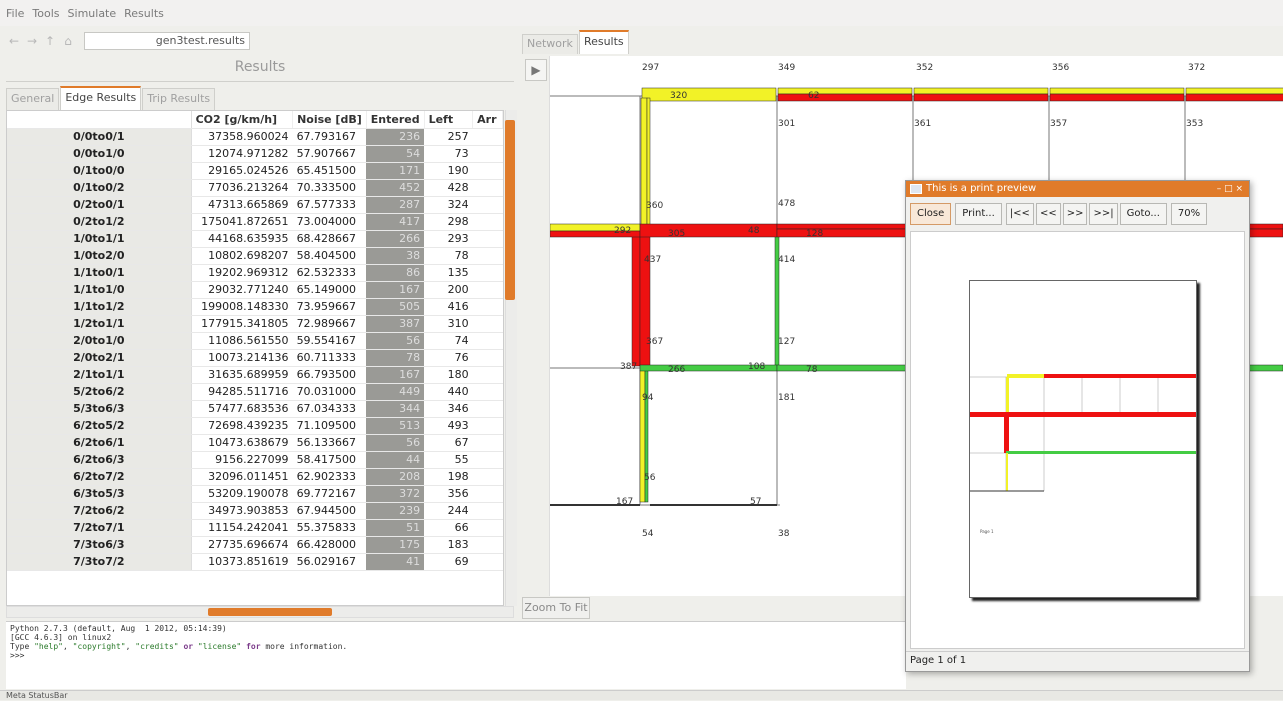 The image size is (1283, 701). What do you see at coordinates (99, 205) in the screenshot?
I see `row-header-edge-id: 0/2to0/1` at bounding box center [99, 205].